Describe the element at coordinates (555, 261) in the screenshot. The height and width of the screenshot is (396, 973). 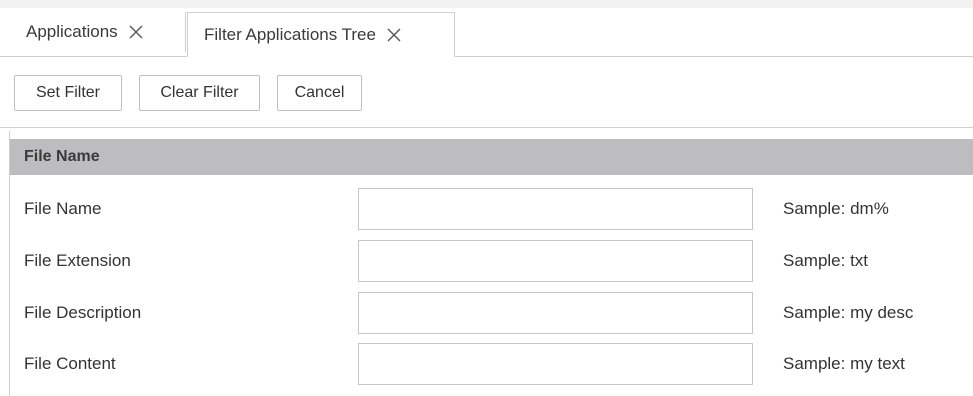
I see `file-extension-input` at that location.